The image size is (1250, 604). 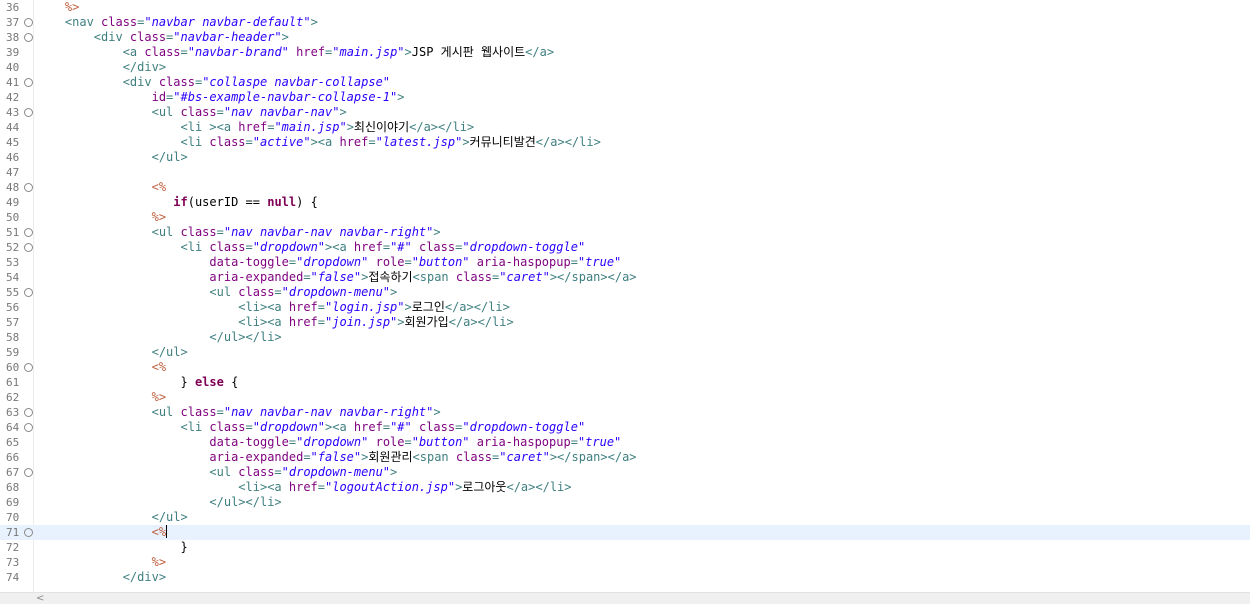 What do you see at coordinates (625, 7) in the screenshot?
I see `code-line: 36 %>` at bounding box center [625, 7].